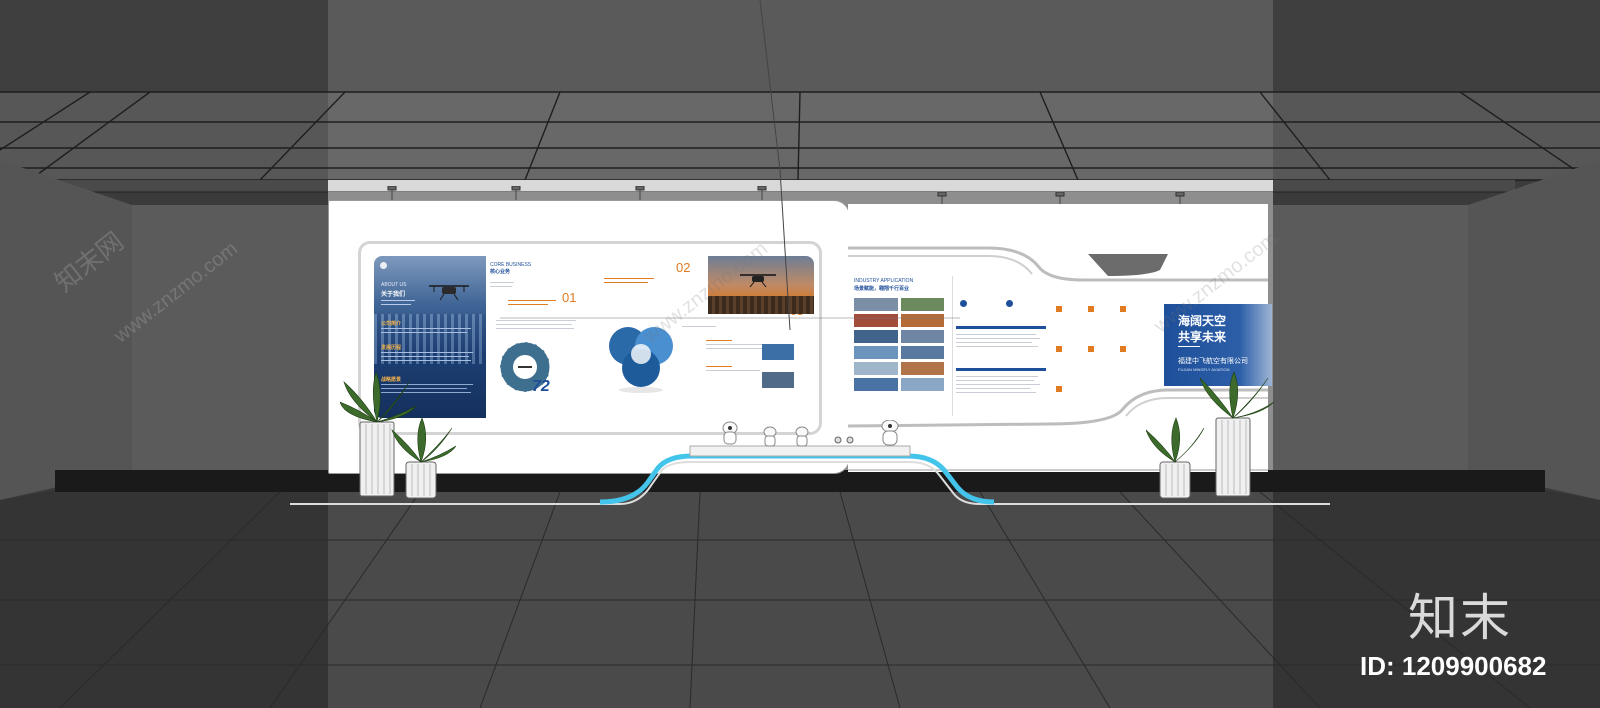 This screenshot has height=708, width=1600. What do you see at coordinates (1453, 666) in the screenshot?
I see `watermark-id: ID: 1209900682` at bounding box center [1453, 666].